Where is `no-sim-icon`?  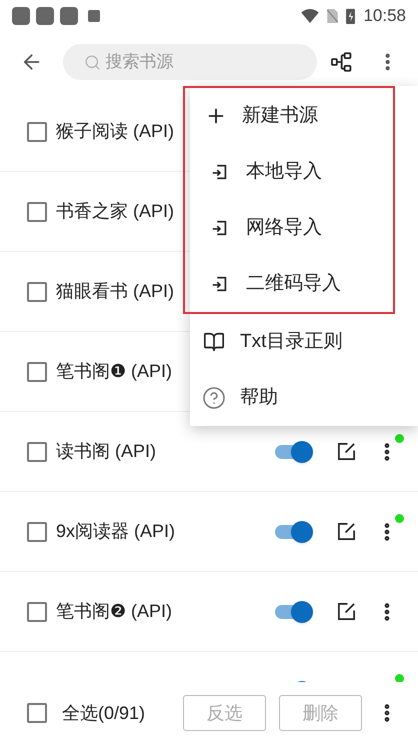 no-sim-icon is located at coordinates (332, 16).